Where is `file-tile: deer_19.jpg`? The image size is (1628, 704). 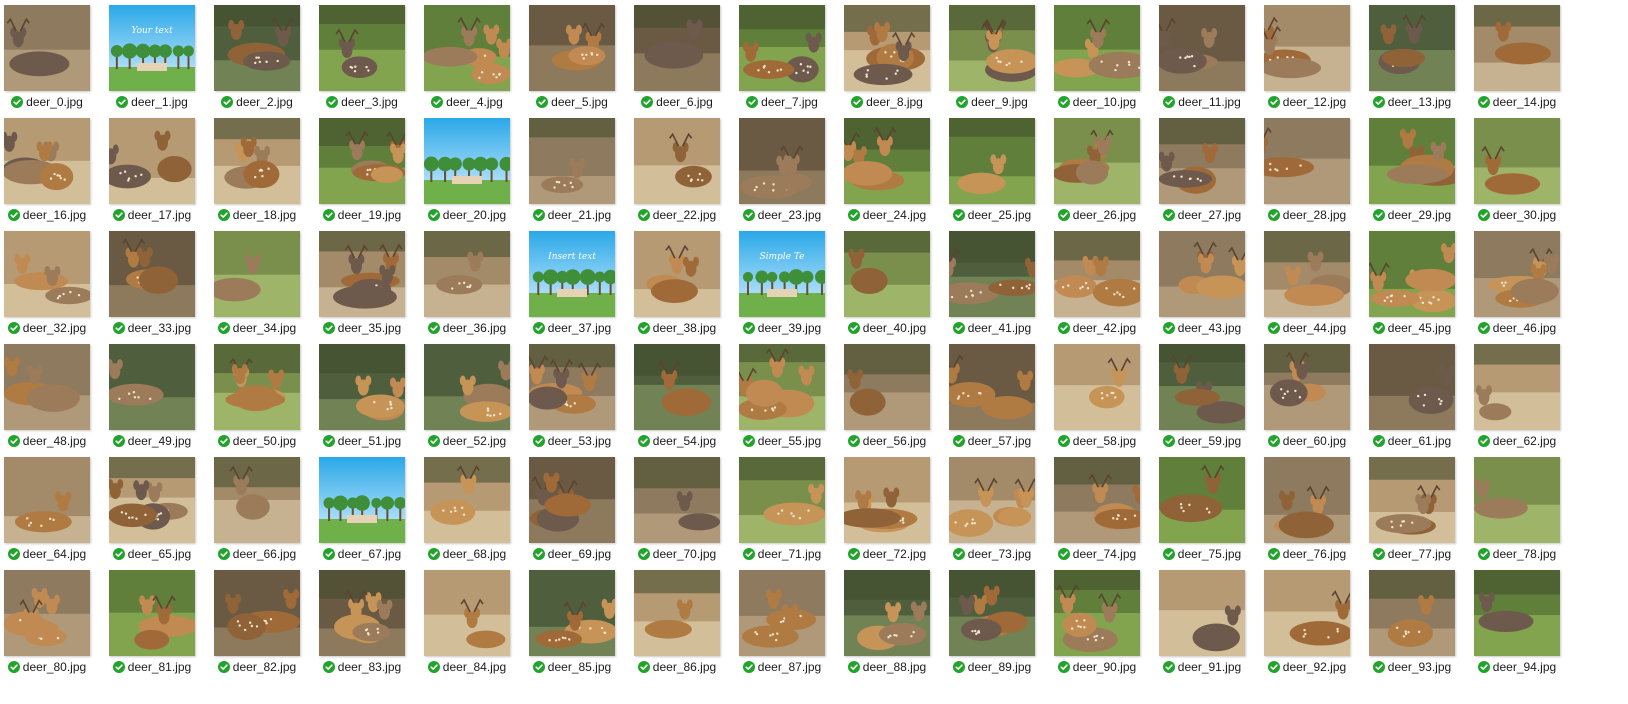
file-tile: deer_19.jpg is located at coordinates (367, 169).